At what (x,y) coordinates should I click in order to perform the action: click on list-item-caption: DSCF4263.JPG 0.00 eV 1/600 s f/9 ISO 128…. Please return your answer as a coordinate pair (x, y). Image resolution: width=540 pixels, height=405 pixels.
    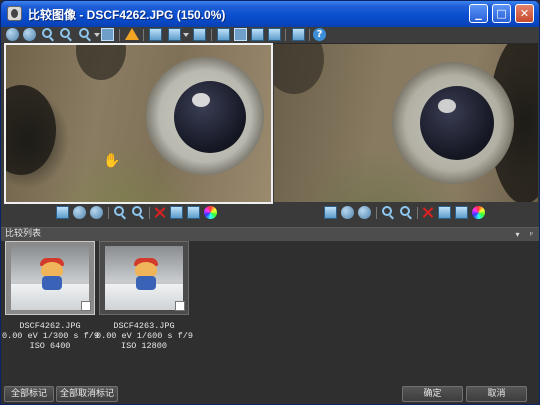
    Looking at the image, I should click on (144, 336).